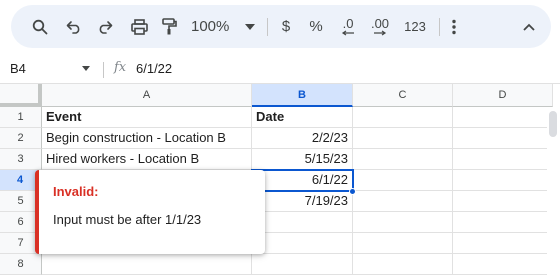 The width and height of the screenshot is (560, 280). Describe the element at coordinates (503, 264) in the screenshot. I see `cell-d8` at that location.